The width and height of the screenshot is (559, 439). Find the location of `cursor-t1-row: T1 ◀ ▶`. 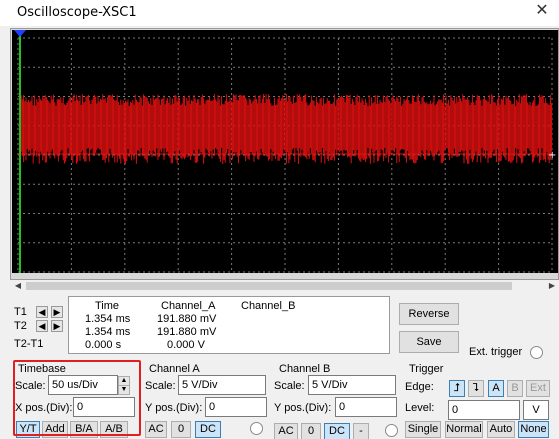

cursor-t1-row: T1 ◀ ▶ is located at coordinates (44, 313).